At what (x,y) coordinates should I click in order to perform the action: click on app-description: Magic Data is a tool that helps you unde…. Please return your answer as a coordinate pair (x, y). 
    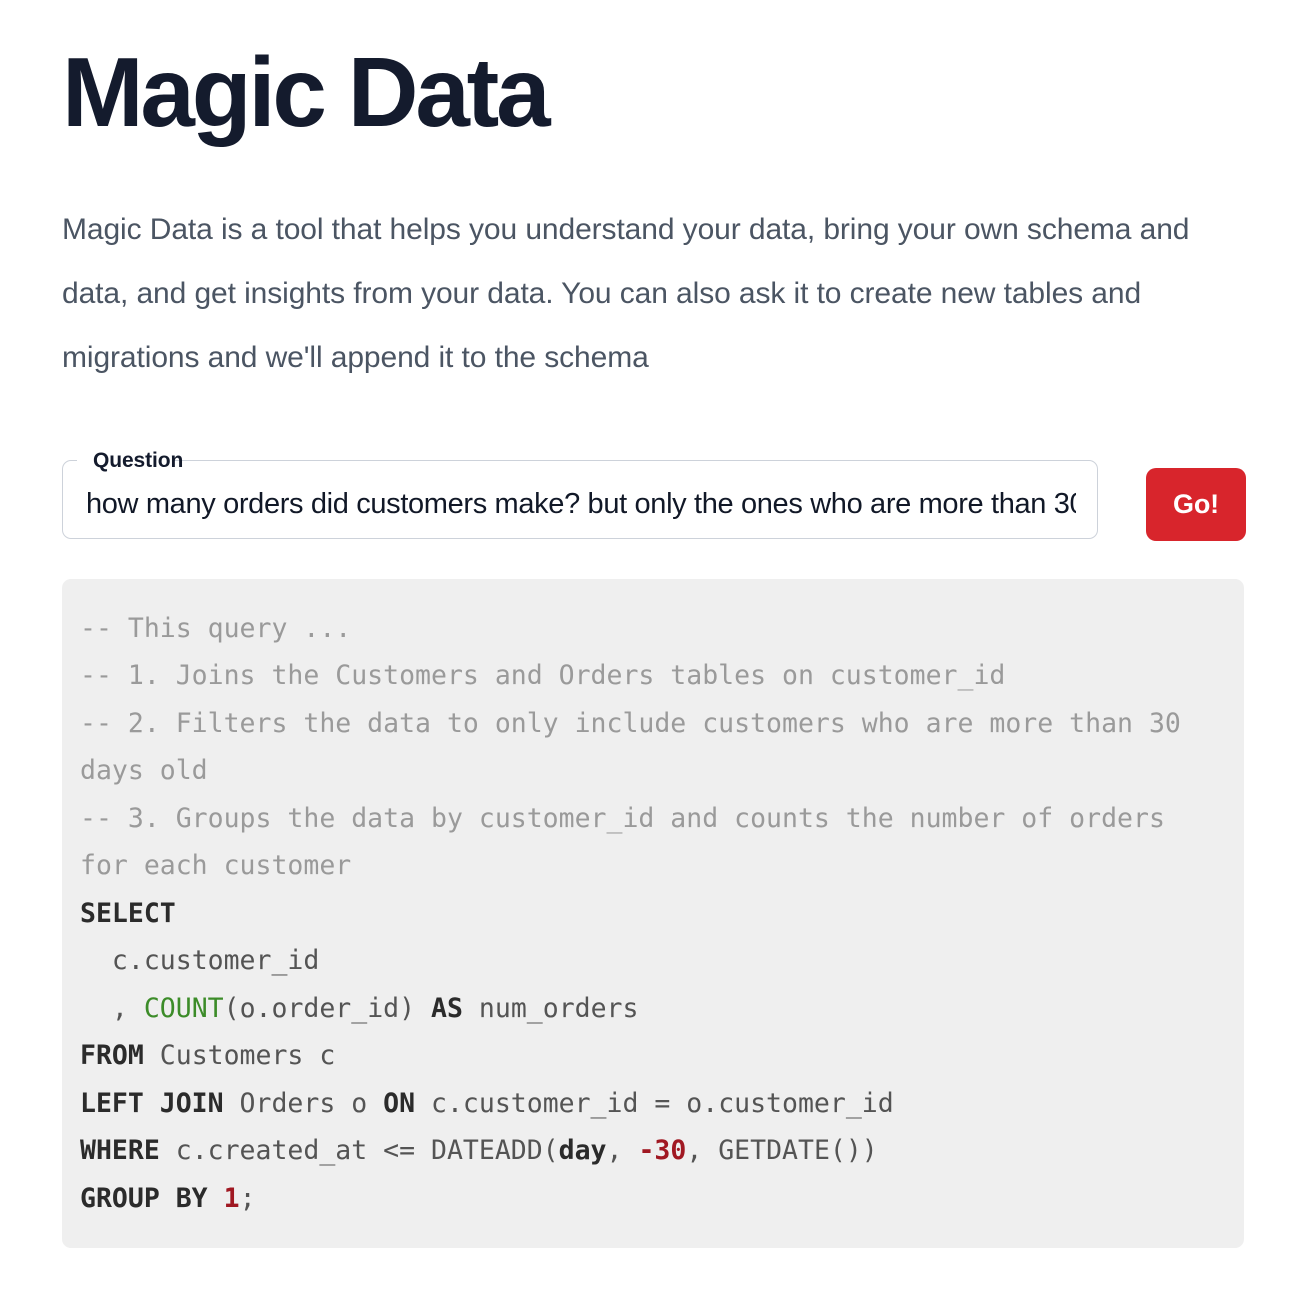
    Looking at the image, I should click on (626, 293).